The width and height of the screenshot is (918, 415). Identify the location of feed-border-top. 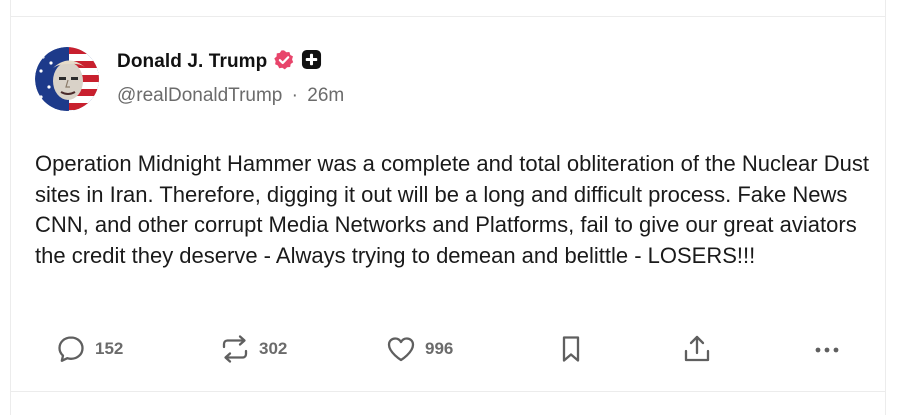
(448, 8).